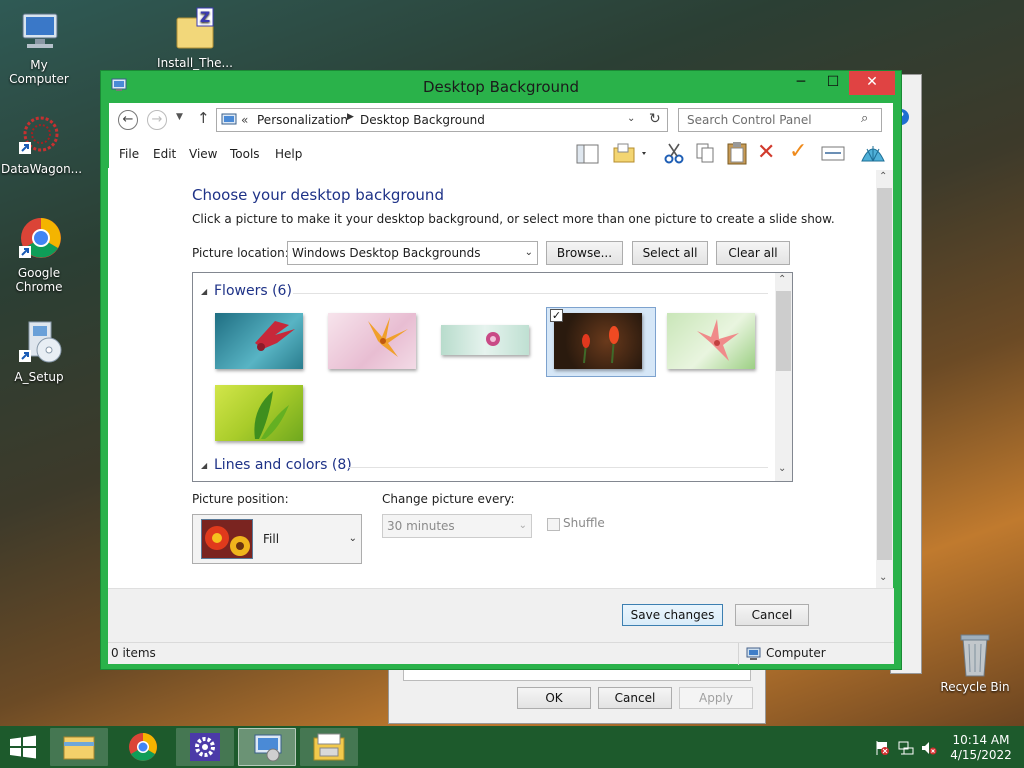 The width and height of the screenshot is (1024, 768). What do you see at coordinates (674, 154) in the screenshot?
I see `cut-icon` at bounding box center [674, 154].